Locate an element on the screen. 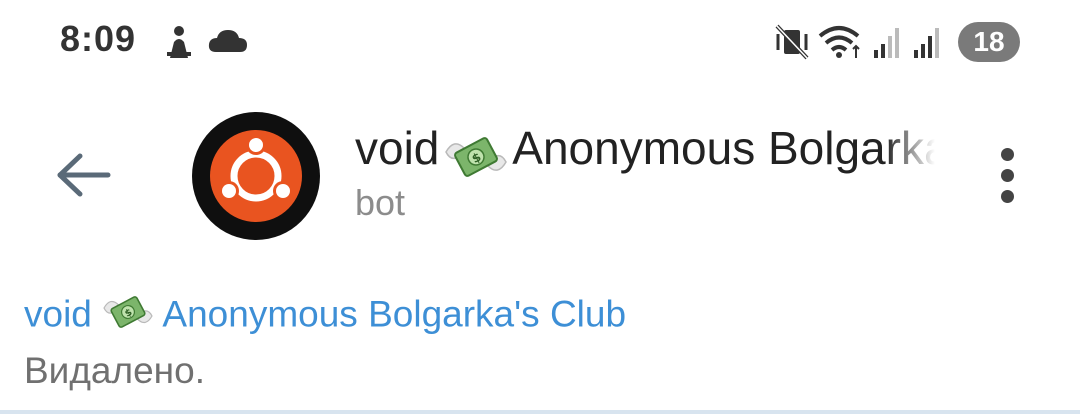  ubuntu-logo is located at coordinates (256, 176).